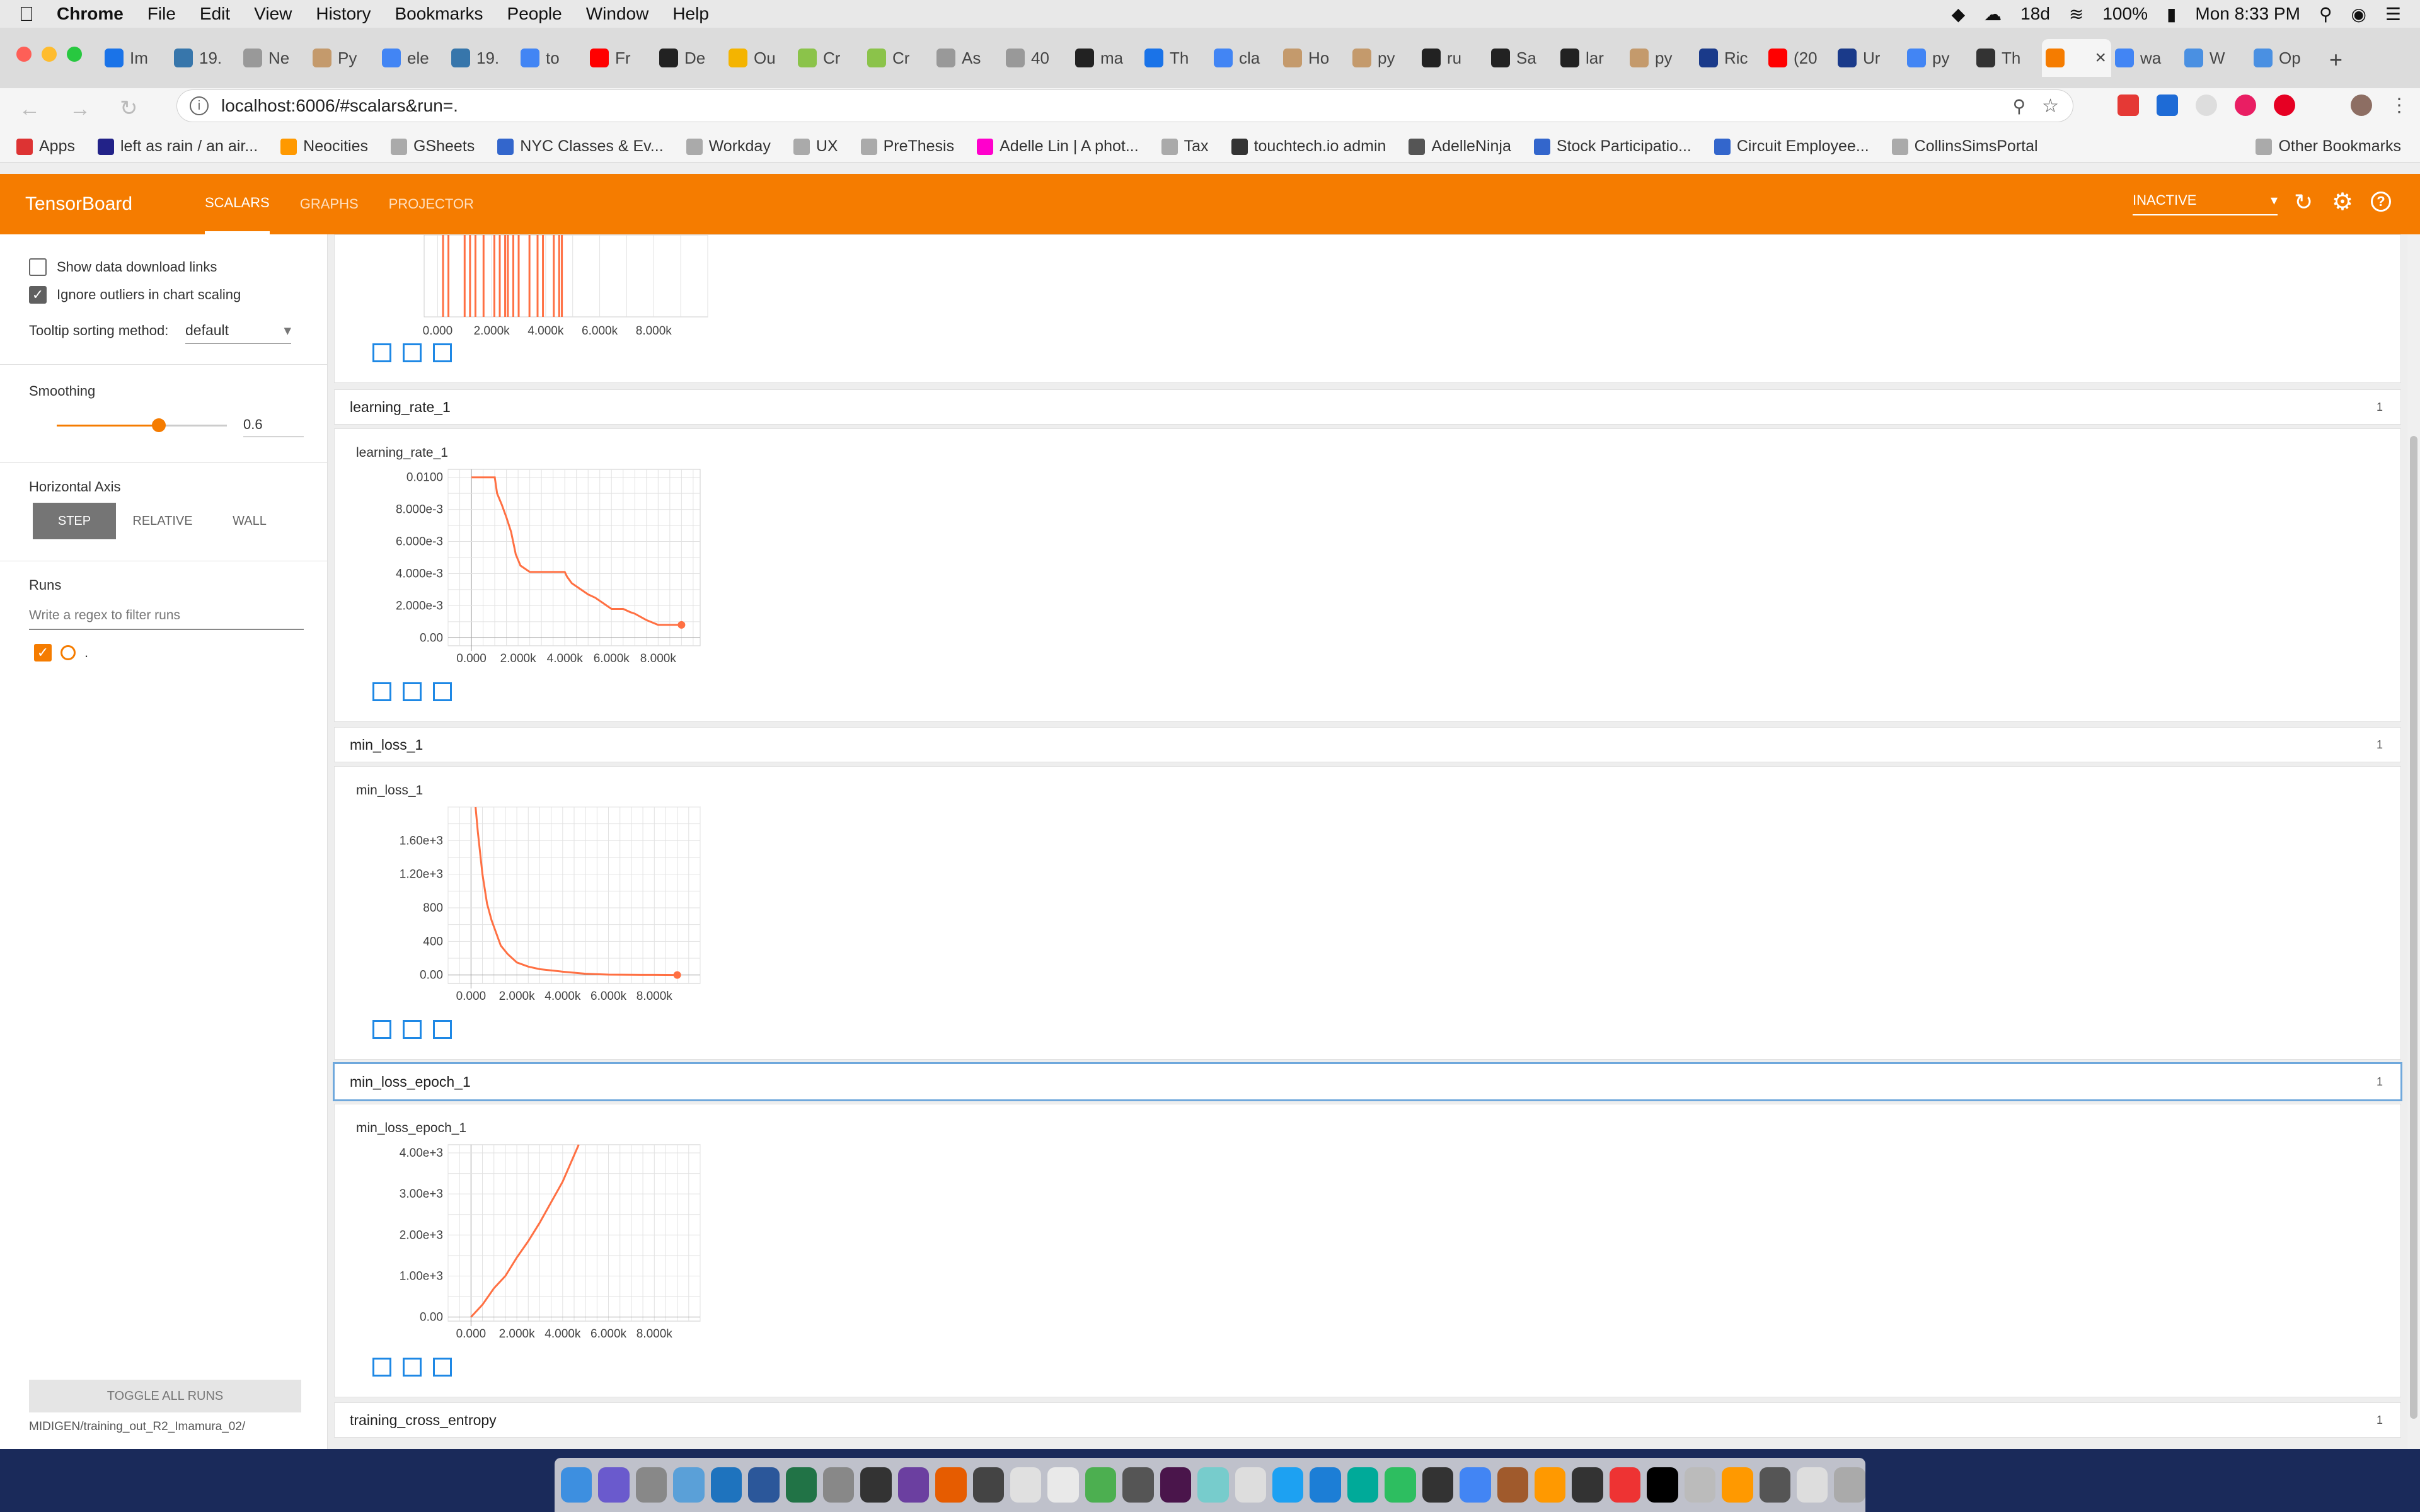  Describe the element at coordinates (215, 14) in the screenshot. I see `menu-edit: Edit` at that location.